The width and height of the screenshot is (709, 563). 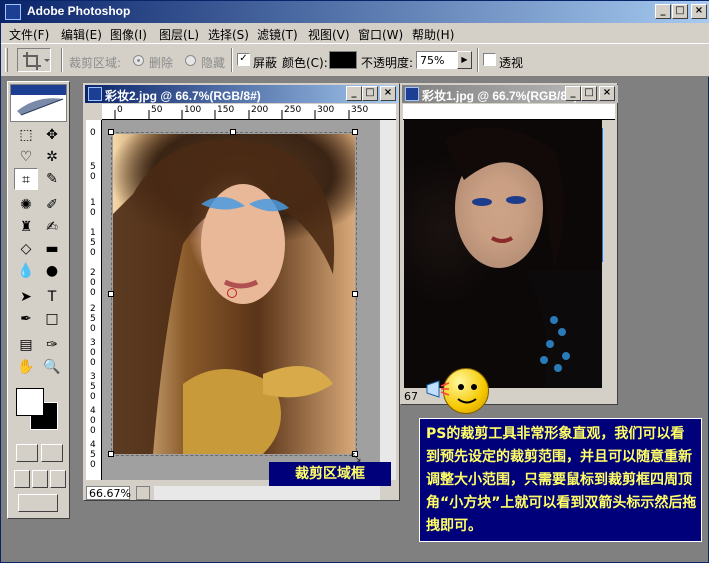 I want to click on clone-stamp-icon: ♜, so click(x=26, y=227).